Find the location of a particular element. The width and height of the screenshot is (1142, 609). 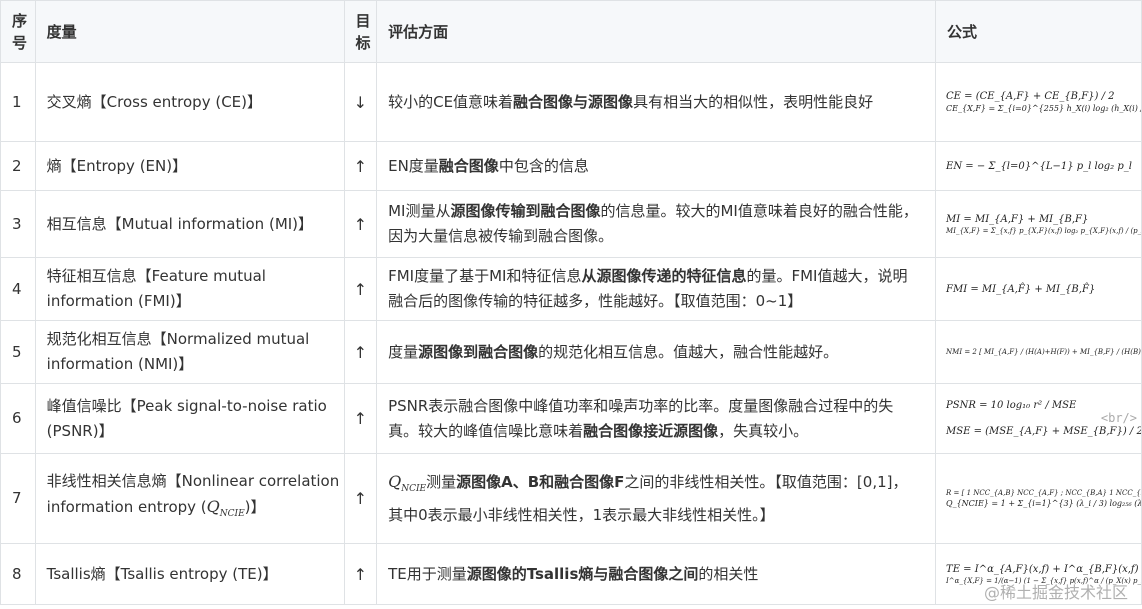

row-metric: 熵【Entropy (EN)】 is located at coordinates (189, 166).